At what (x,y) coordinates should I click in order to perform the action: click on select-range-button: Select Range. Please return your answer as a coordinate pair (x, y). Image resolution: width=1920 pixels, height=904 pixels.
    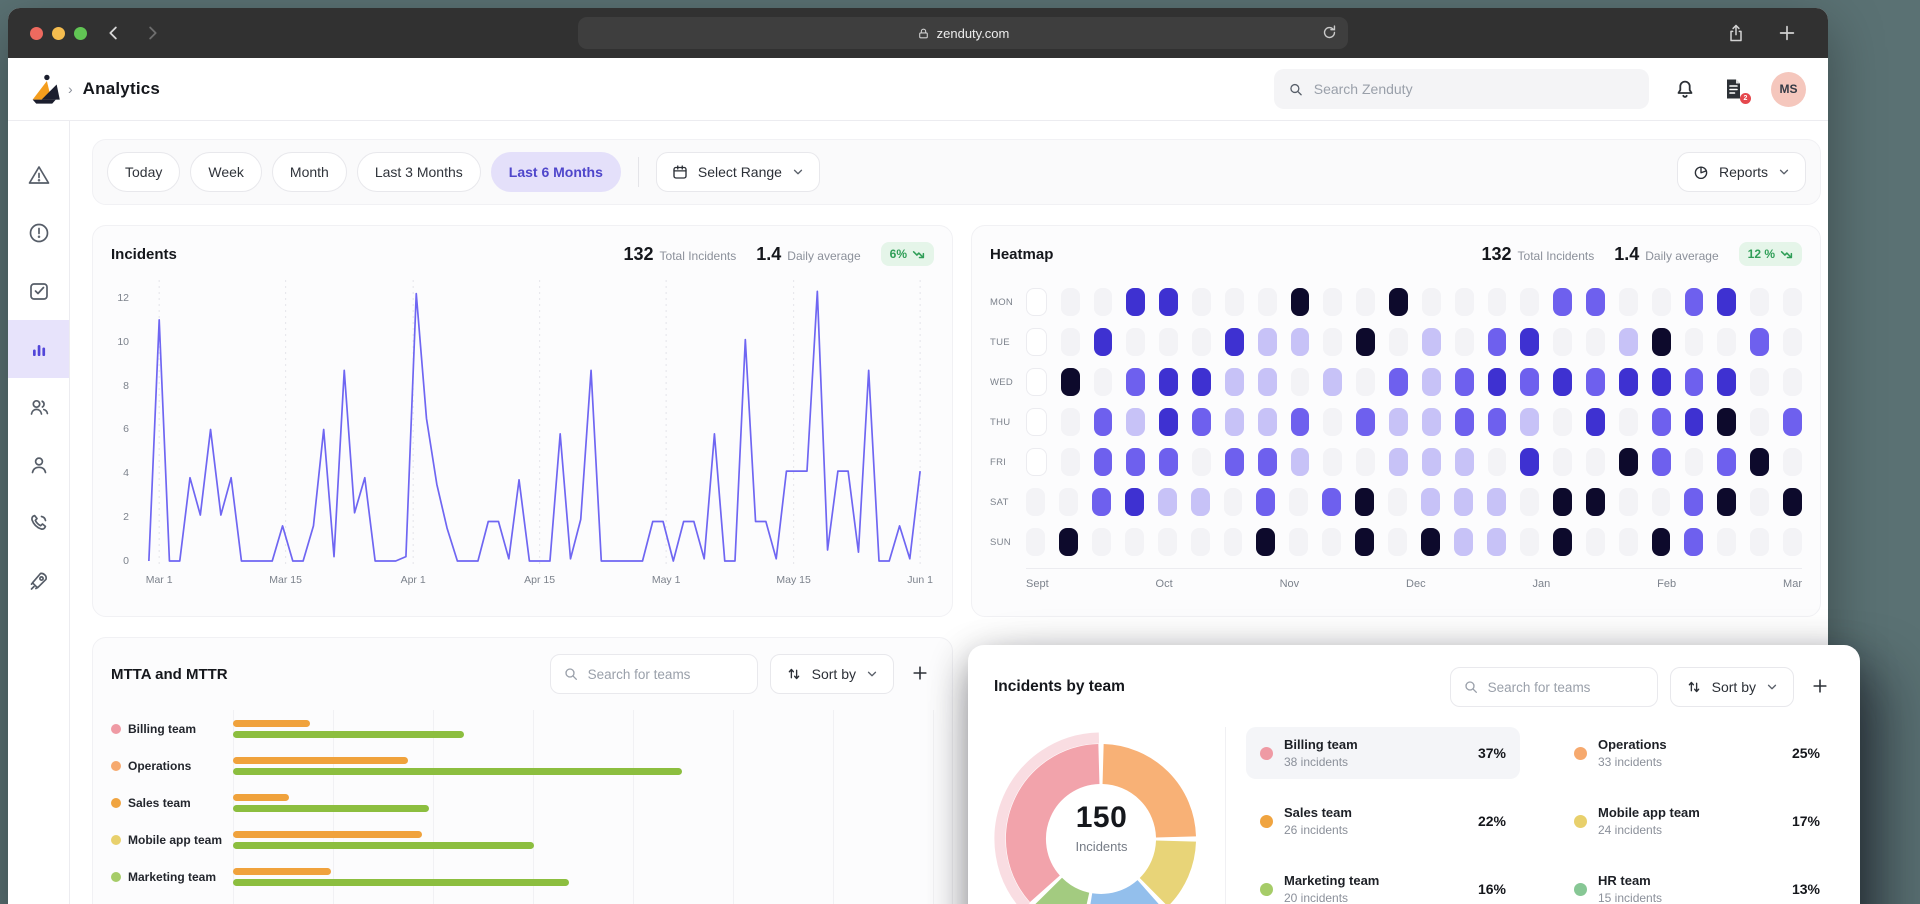
    Looking at the image, I should click on (737, 172).